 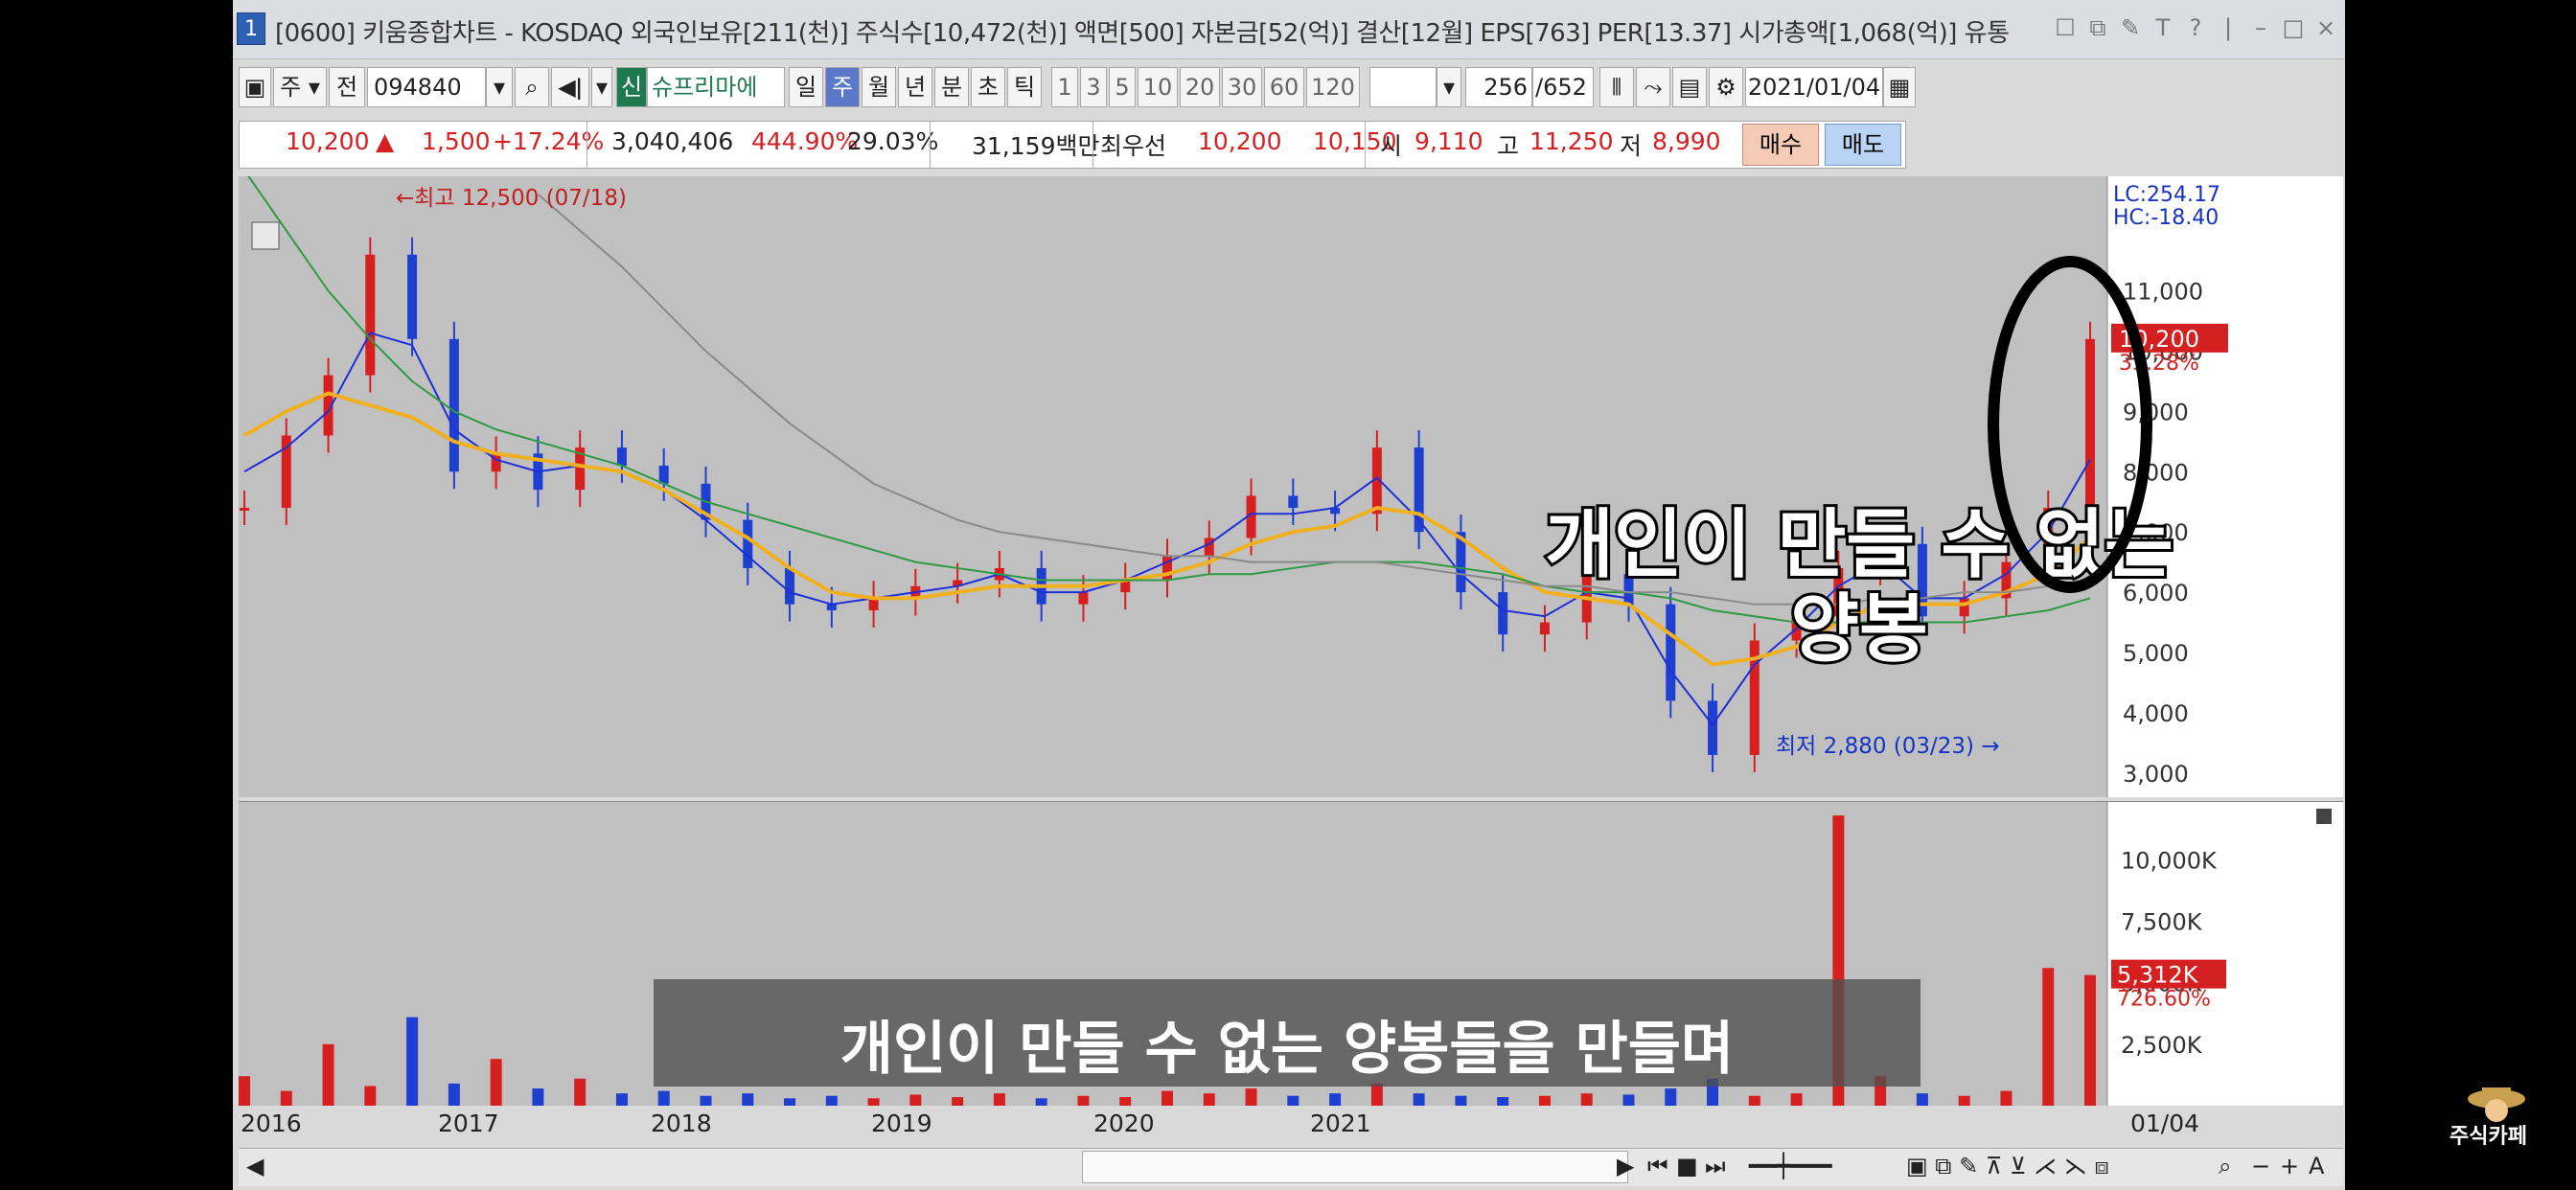 What do you see at coordinates (1657, 1166) in the screenshot?
I see `first-page-icon: ⏮` at bounding box center [1657, 1166].